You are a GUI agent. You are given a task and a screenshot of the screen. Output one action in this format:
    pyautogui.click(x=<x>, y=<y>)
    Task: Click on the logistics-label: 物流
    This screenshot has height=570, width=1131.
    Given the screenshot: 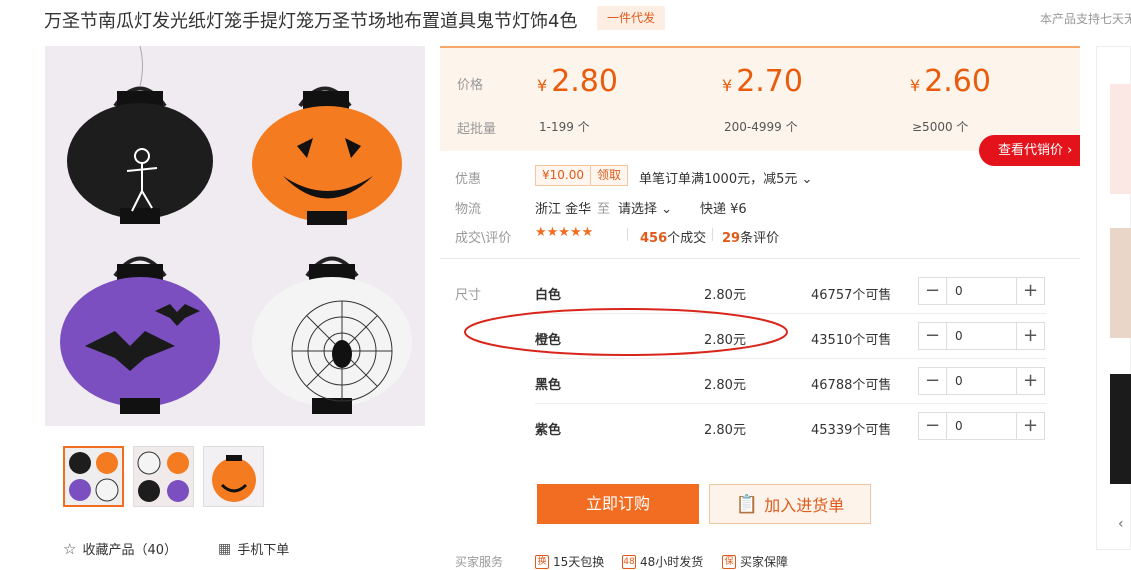 What is the action you would take?
    pyautogui.click(x=468, y=209)
    